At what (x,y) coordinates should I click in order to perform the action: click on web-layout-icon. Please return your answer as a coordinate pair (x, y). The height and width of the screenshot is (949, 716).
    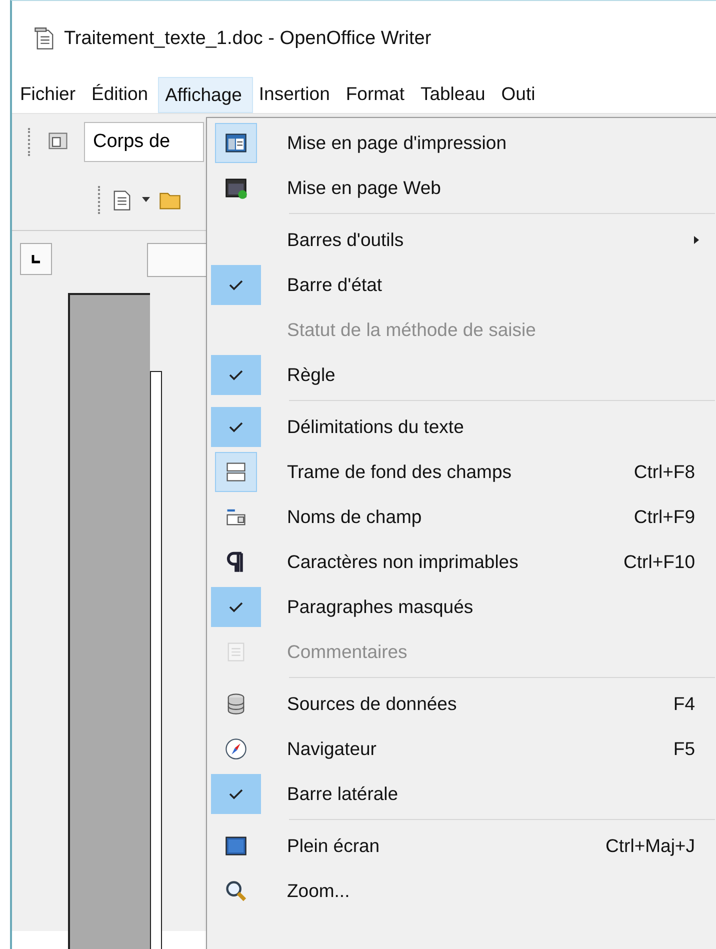
    Looking at the image, I should click on (236, 188).